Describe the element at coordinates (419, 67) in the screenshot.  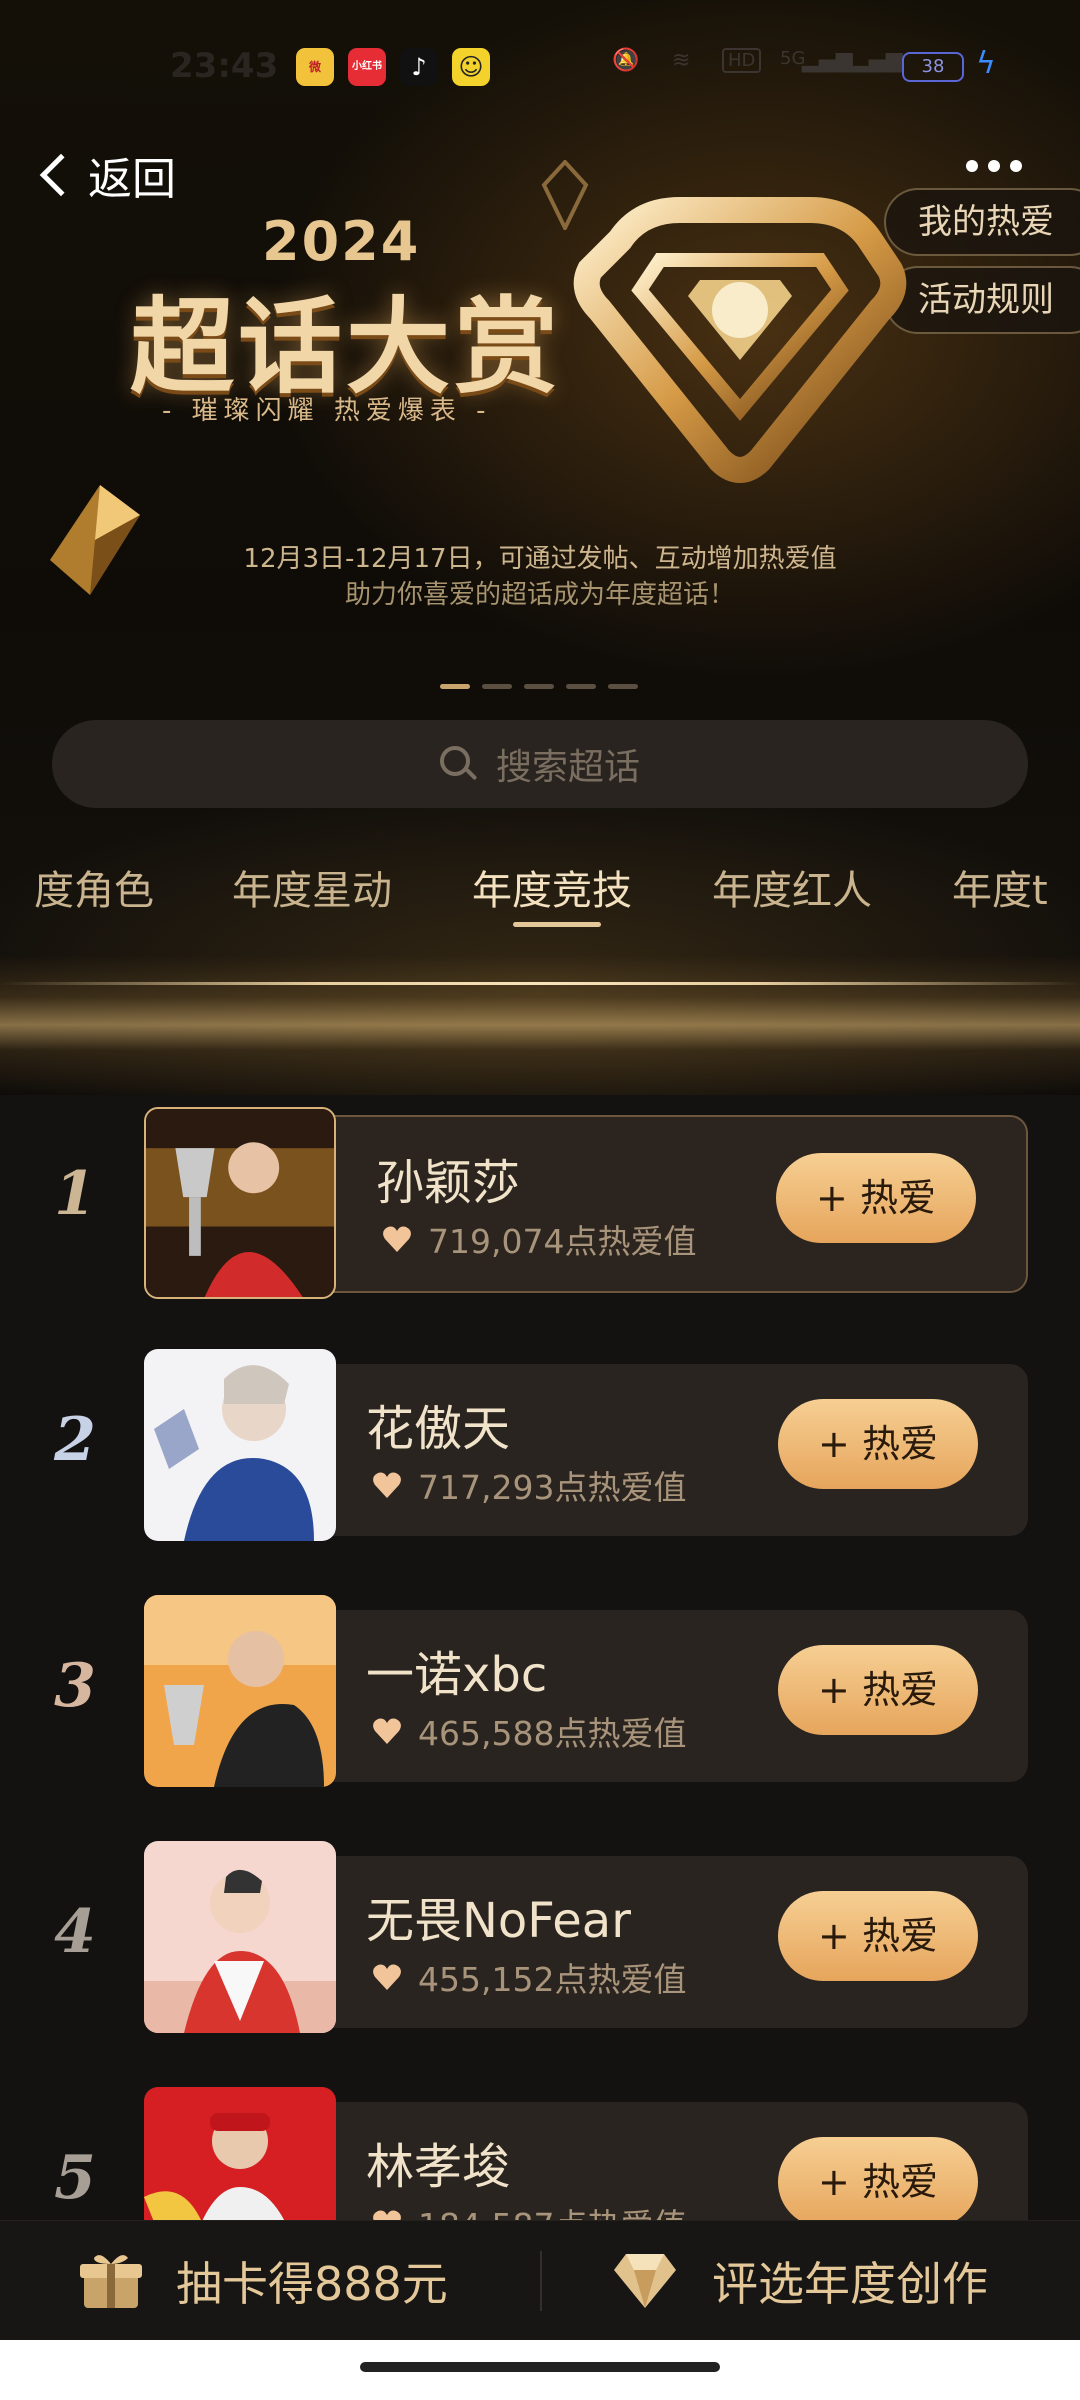
I see `tiktok-app-icon: ♪` at that location.